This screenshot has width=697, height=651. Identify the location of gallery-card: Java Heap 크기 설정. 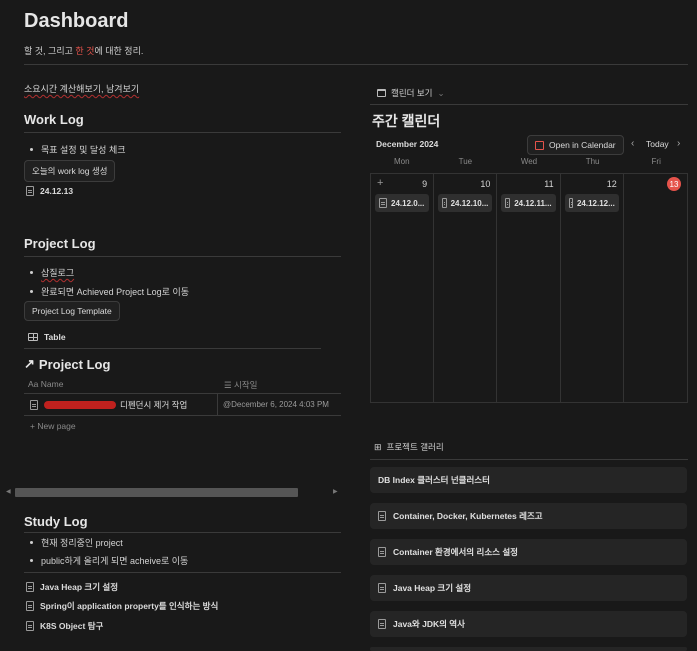
(528, 588).